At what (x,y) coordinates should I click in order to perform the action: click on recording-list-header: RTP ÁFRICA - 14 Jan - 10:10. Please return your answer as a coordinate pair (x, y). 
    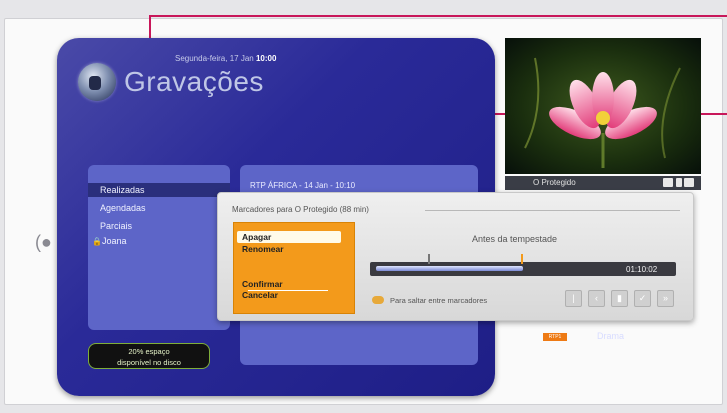
    Looking at the image, I should click on (303, 185).